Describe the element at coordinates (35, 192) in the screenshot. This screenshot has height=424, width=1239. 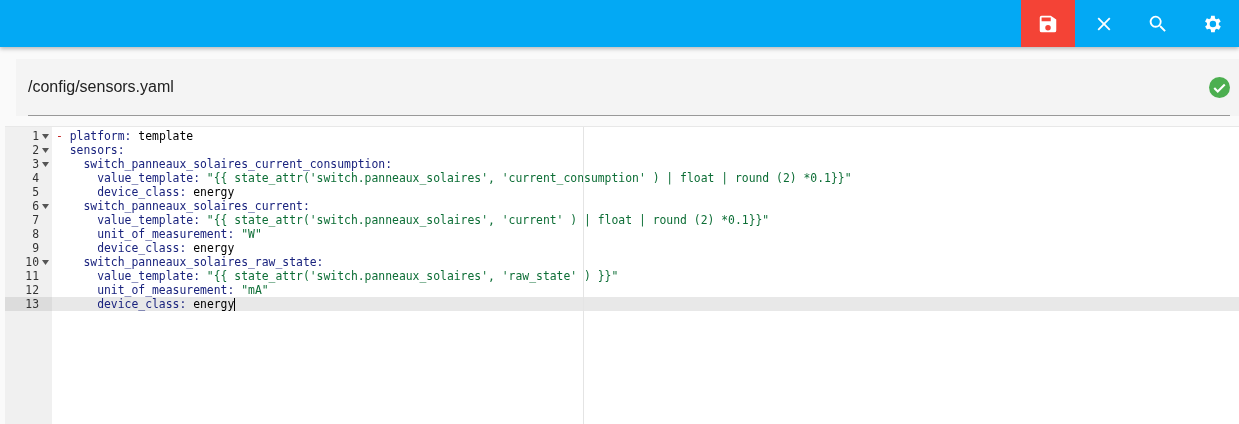
I see `line-number: 5` at that location.